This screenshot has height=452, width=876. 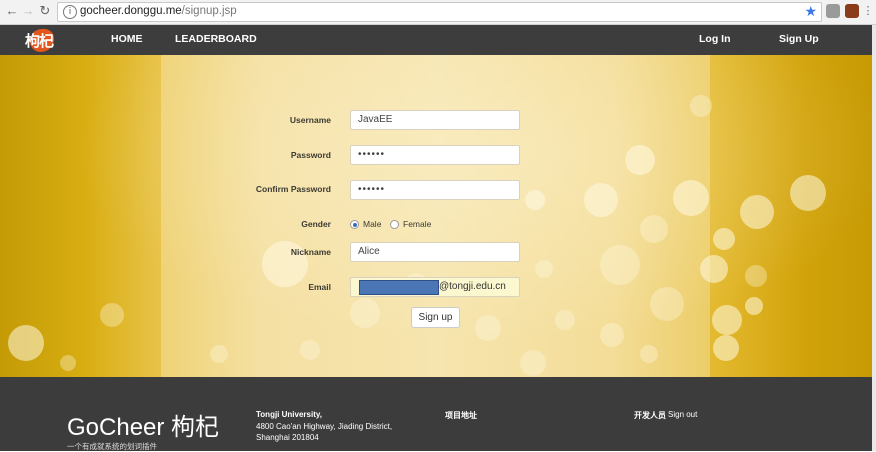 I want to click on browser-toolbar: ← → ↻ i gocheer.donggu.me/signup.jsp ★ ⋮, so click(x=438, y=12).